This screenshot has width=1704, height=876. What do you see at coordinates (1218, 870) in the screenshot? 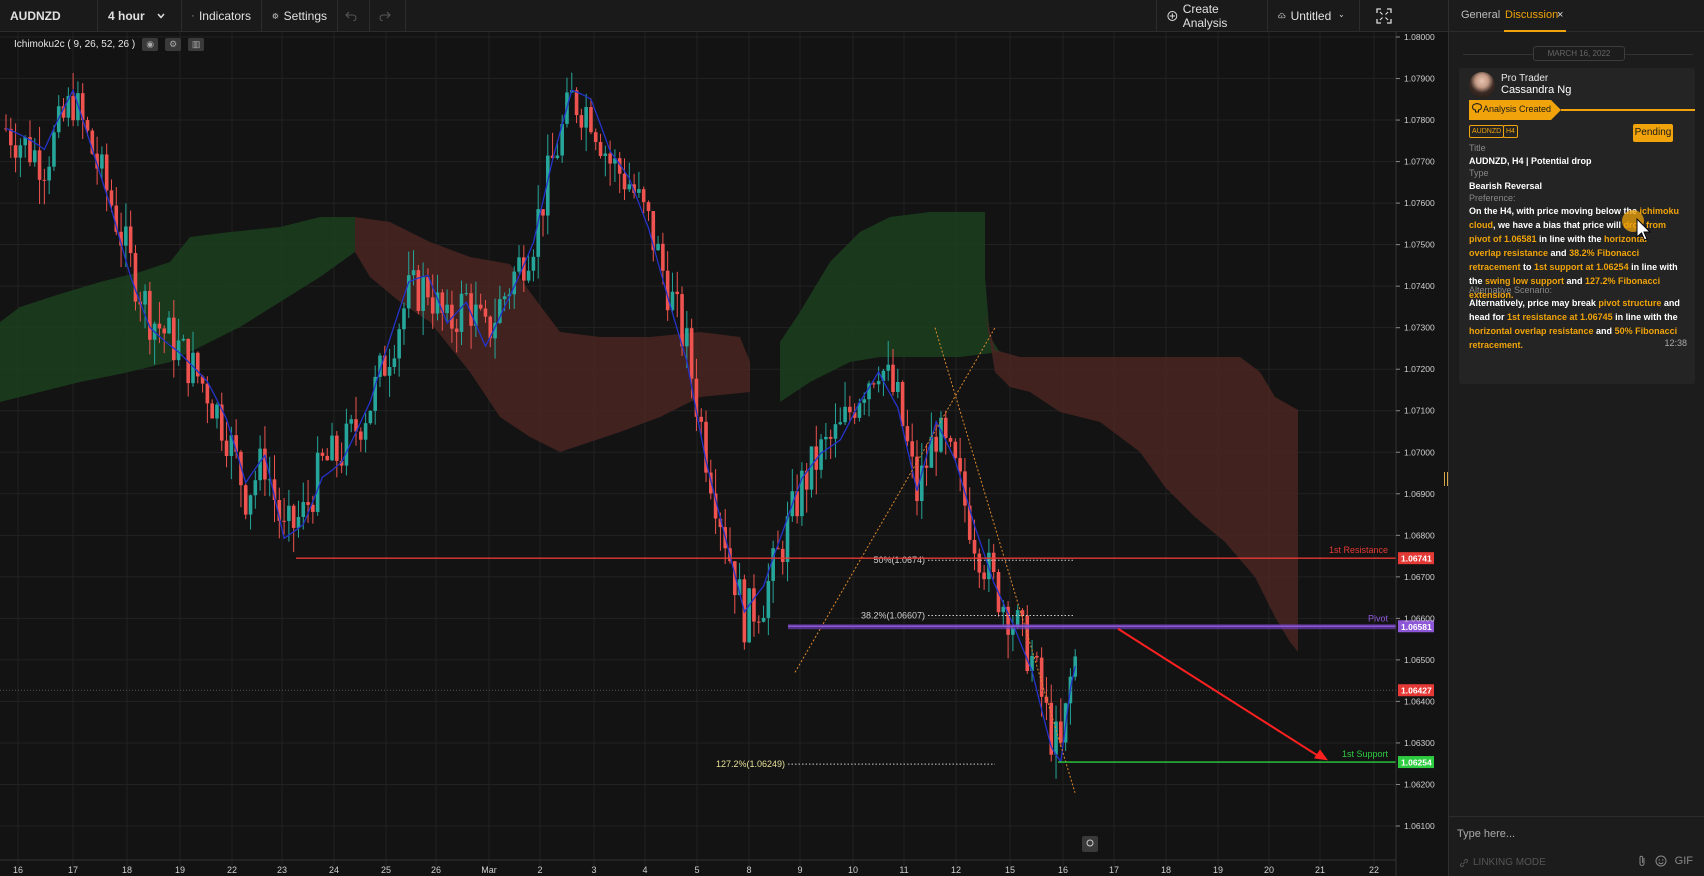
I see `time-tick-label: 19` at bounding box center [1218, 870].